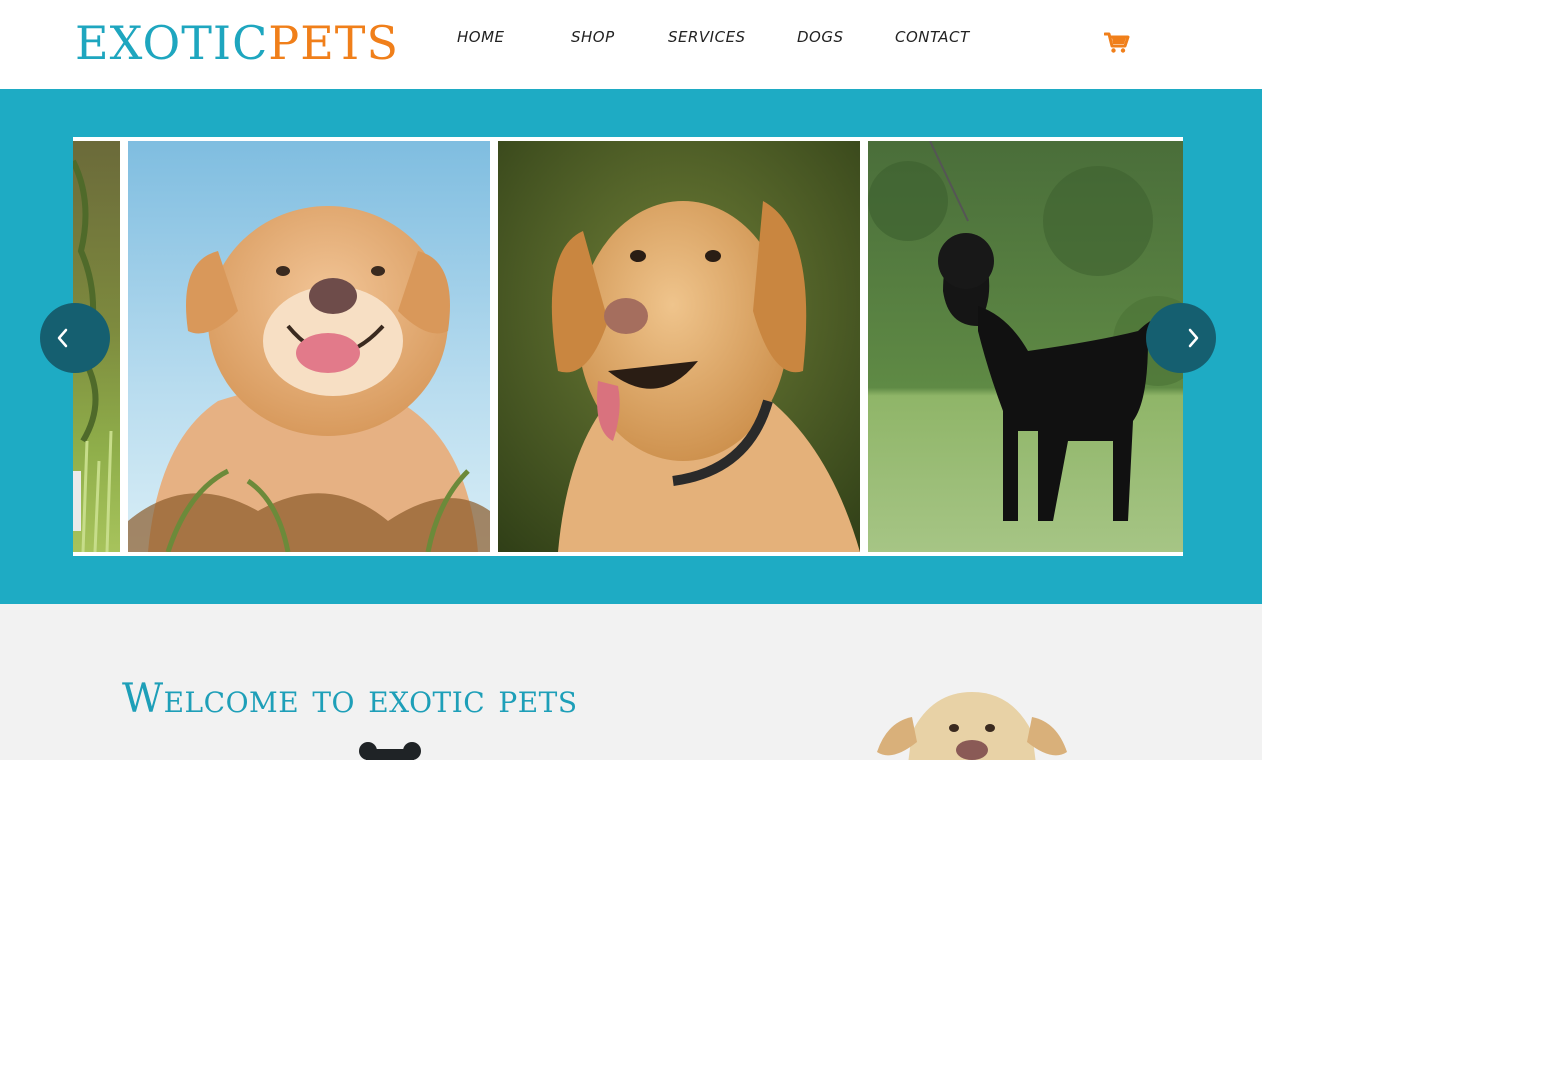  What do you see at coordinates (1181, 338) in the screenshot?
I see `carousel-next-button` at bounding box center [1181, 338].